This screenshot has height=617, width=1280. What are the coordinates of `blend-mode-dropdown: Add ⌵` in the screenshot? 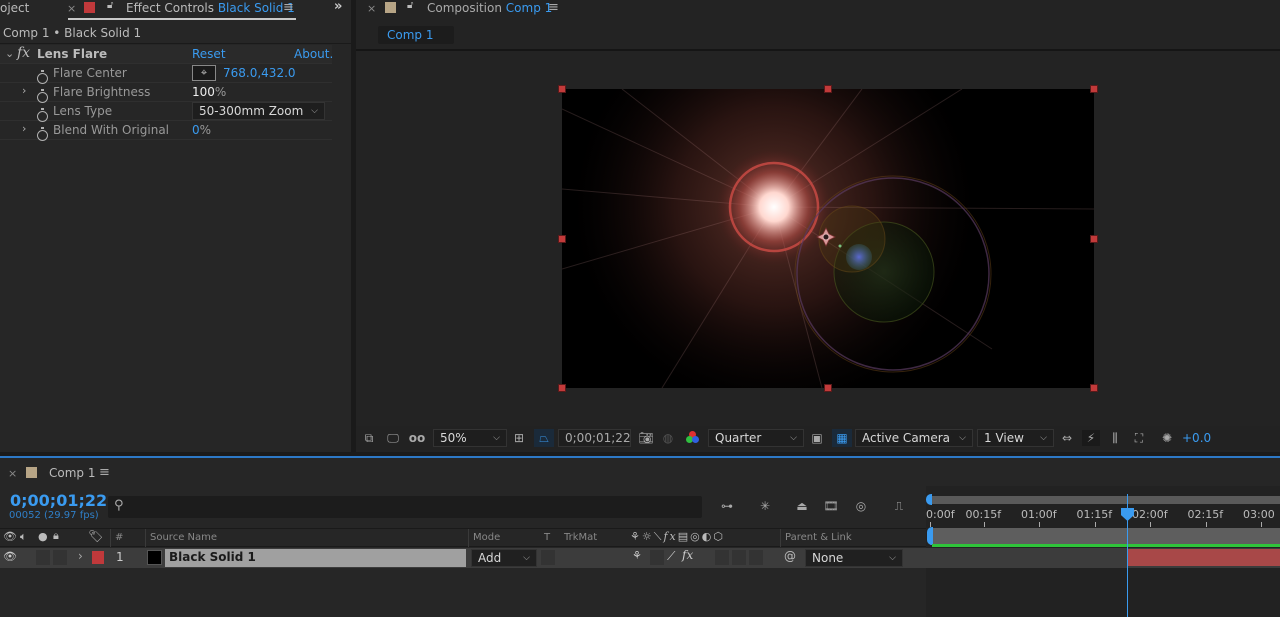 It's located at (504, 558).